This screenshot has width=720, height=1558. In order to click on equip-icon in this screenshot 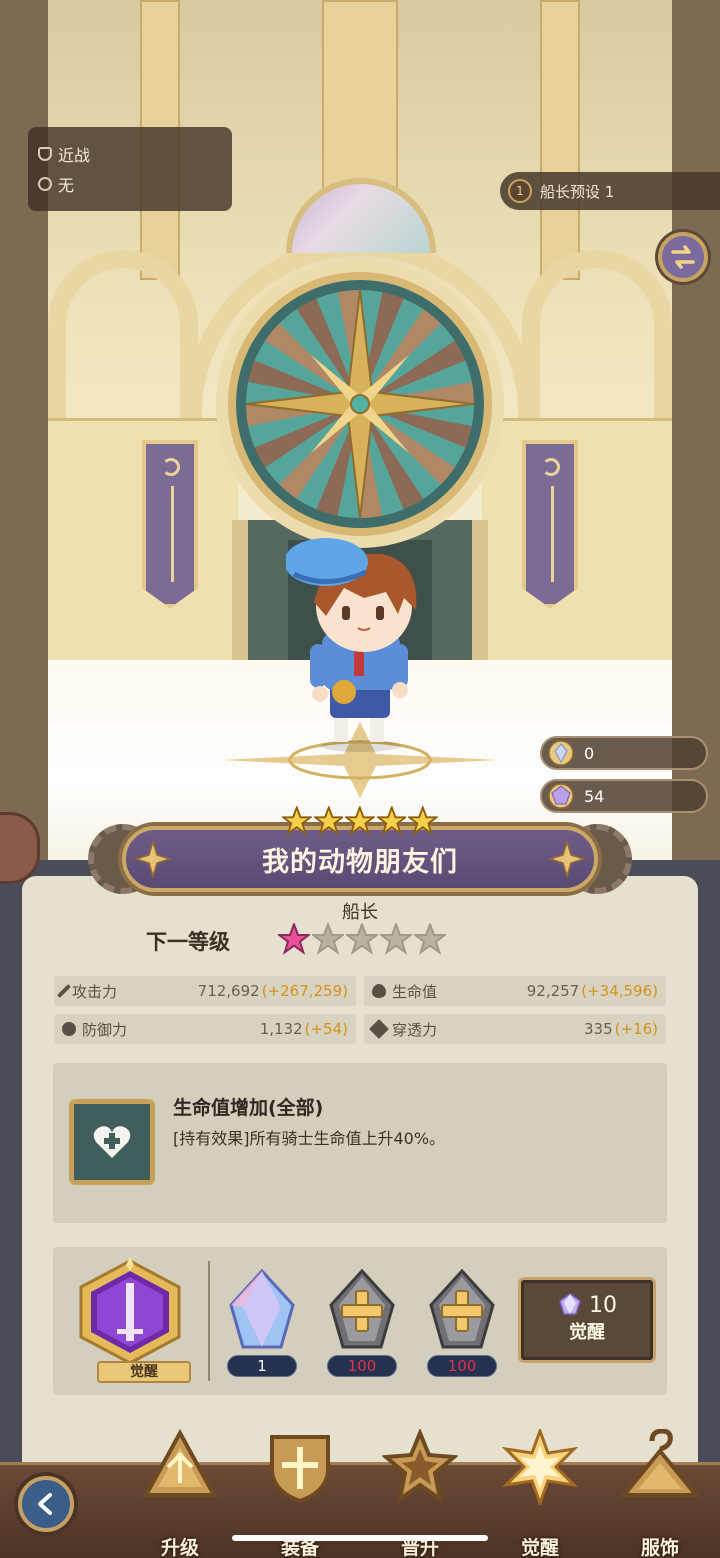, I will do `click(300, 1469)`.